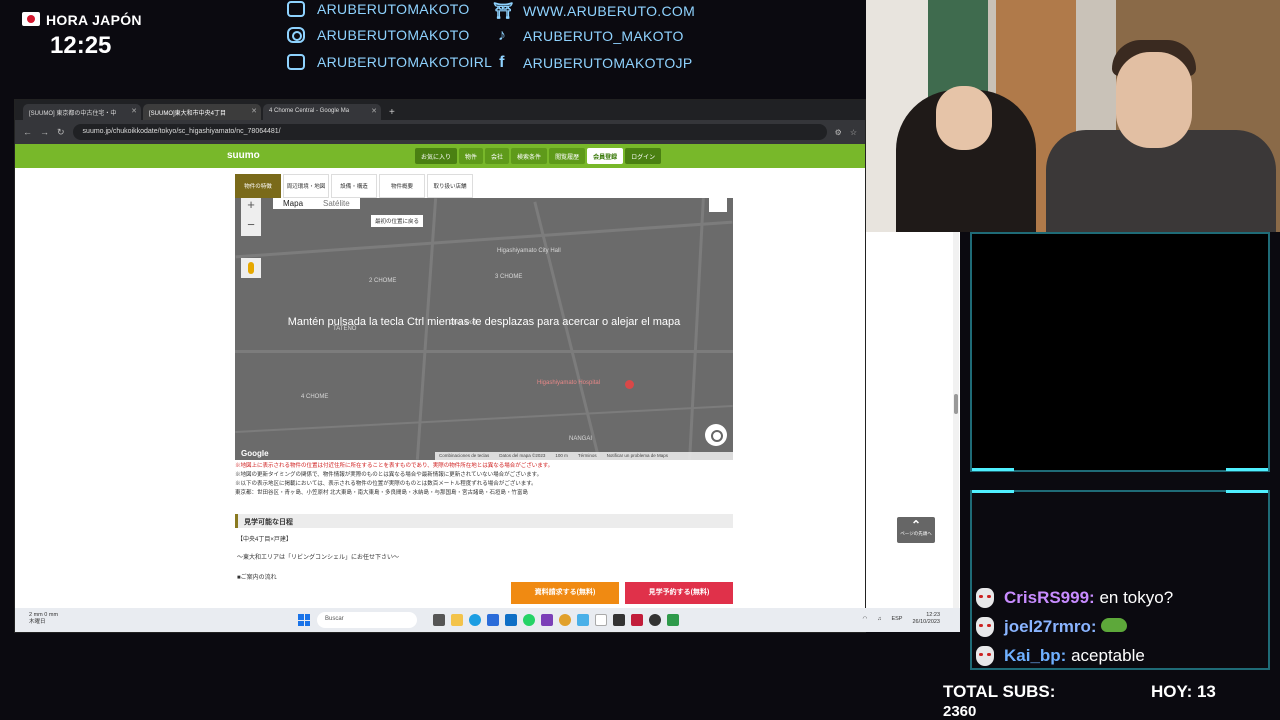 Image resolution: width=1280 pixels, height=720 pixels. Describe the element at coordinates (336, 203) in the screenshot. I see `map-type-satellite: Satélite` at that location.